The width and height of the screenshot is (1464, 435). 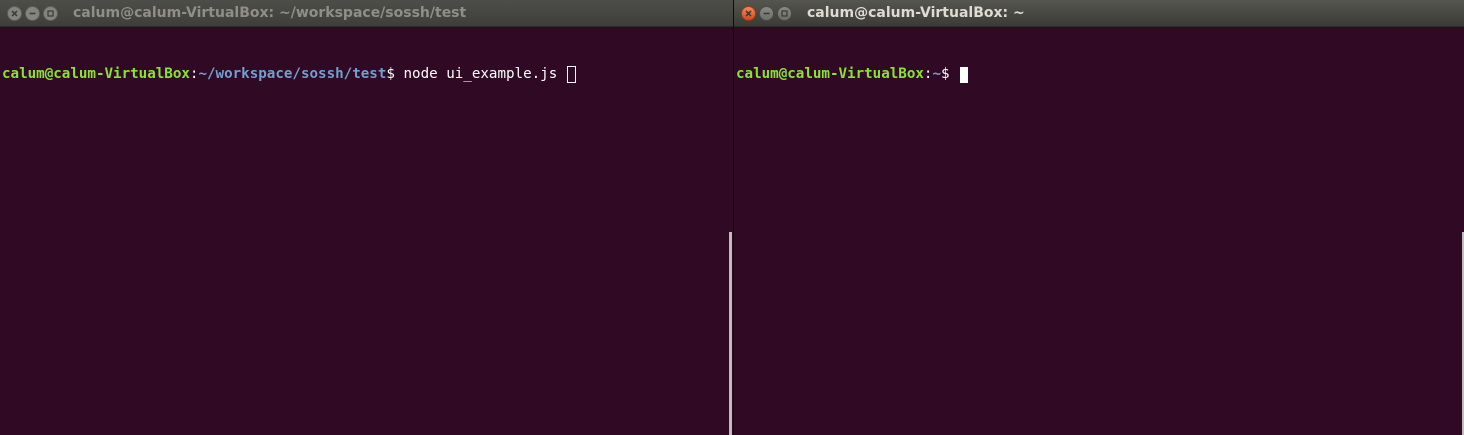 I want to click on prompt-path: ~, so click(x=937, y=74).